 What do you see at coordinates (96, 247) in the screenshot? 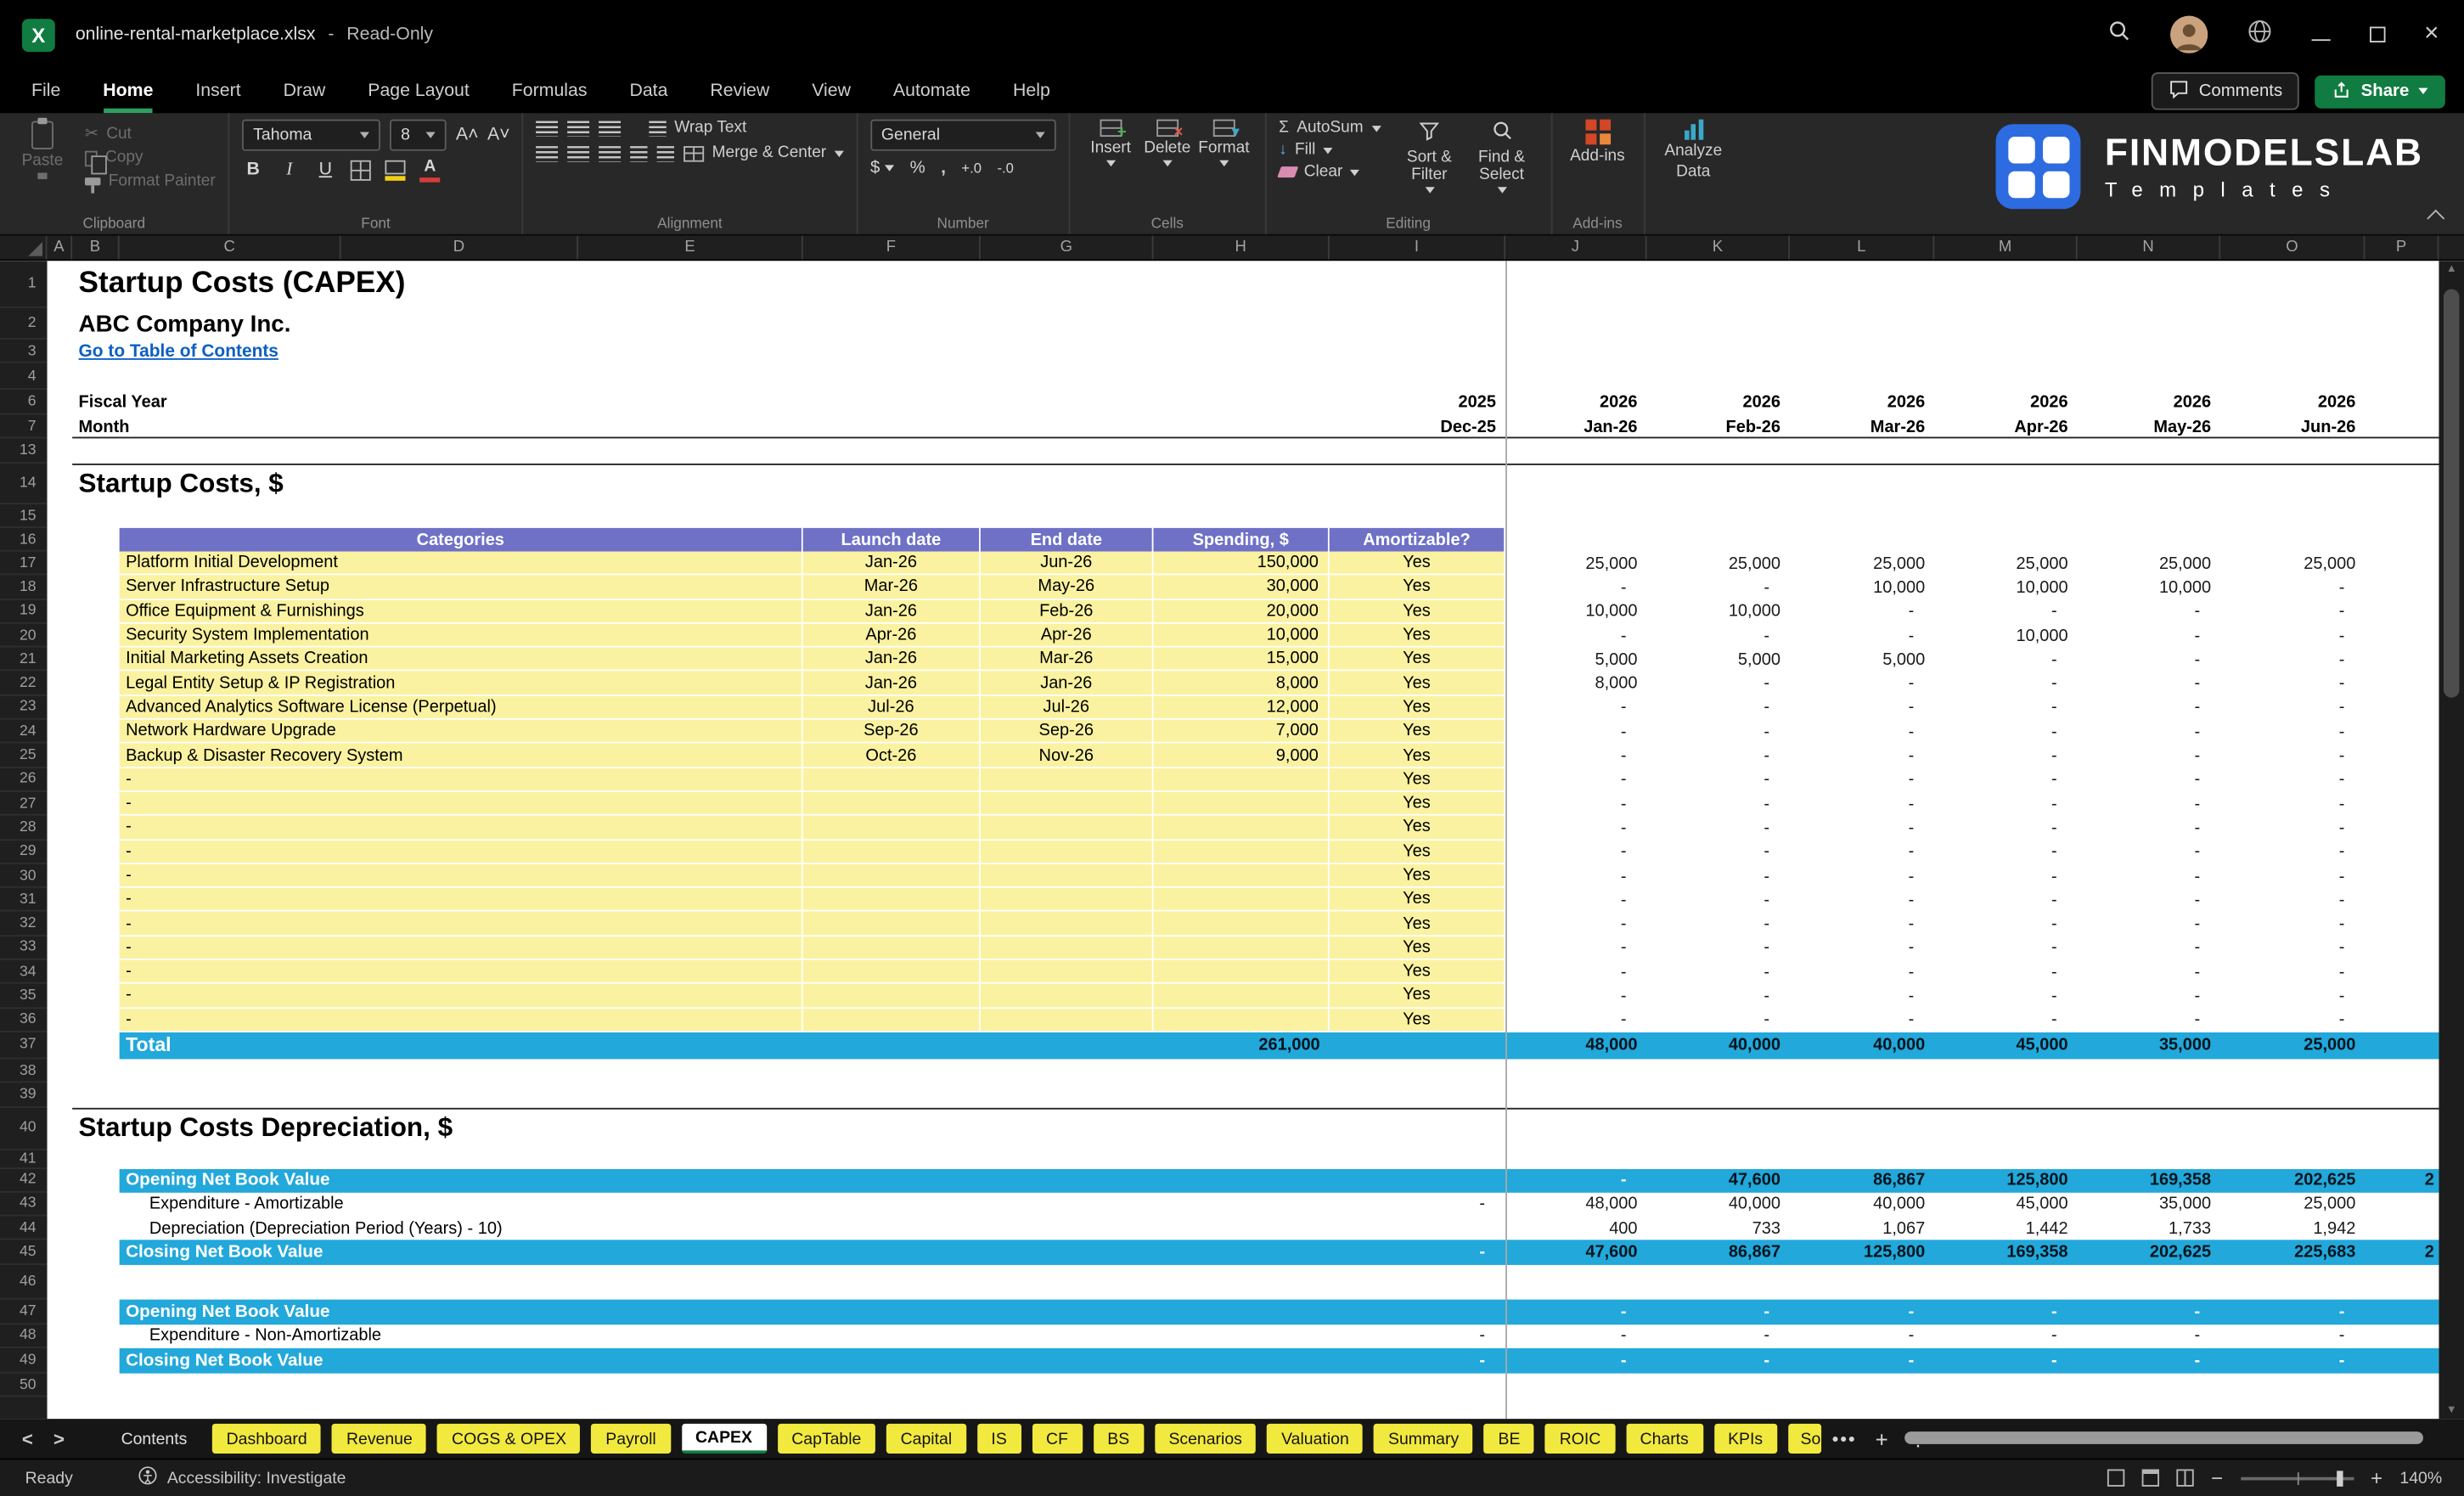
I see `column-header-B: B` at bounding box center [96, 247].